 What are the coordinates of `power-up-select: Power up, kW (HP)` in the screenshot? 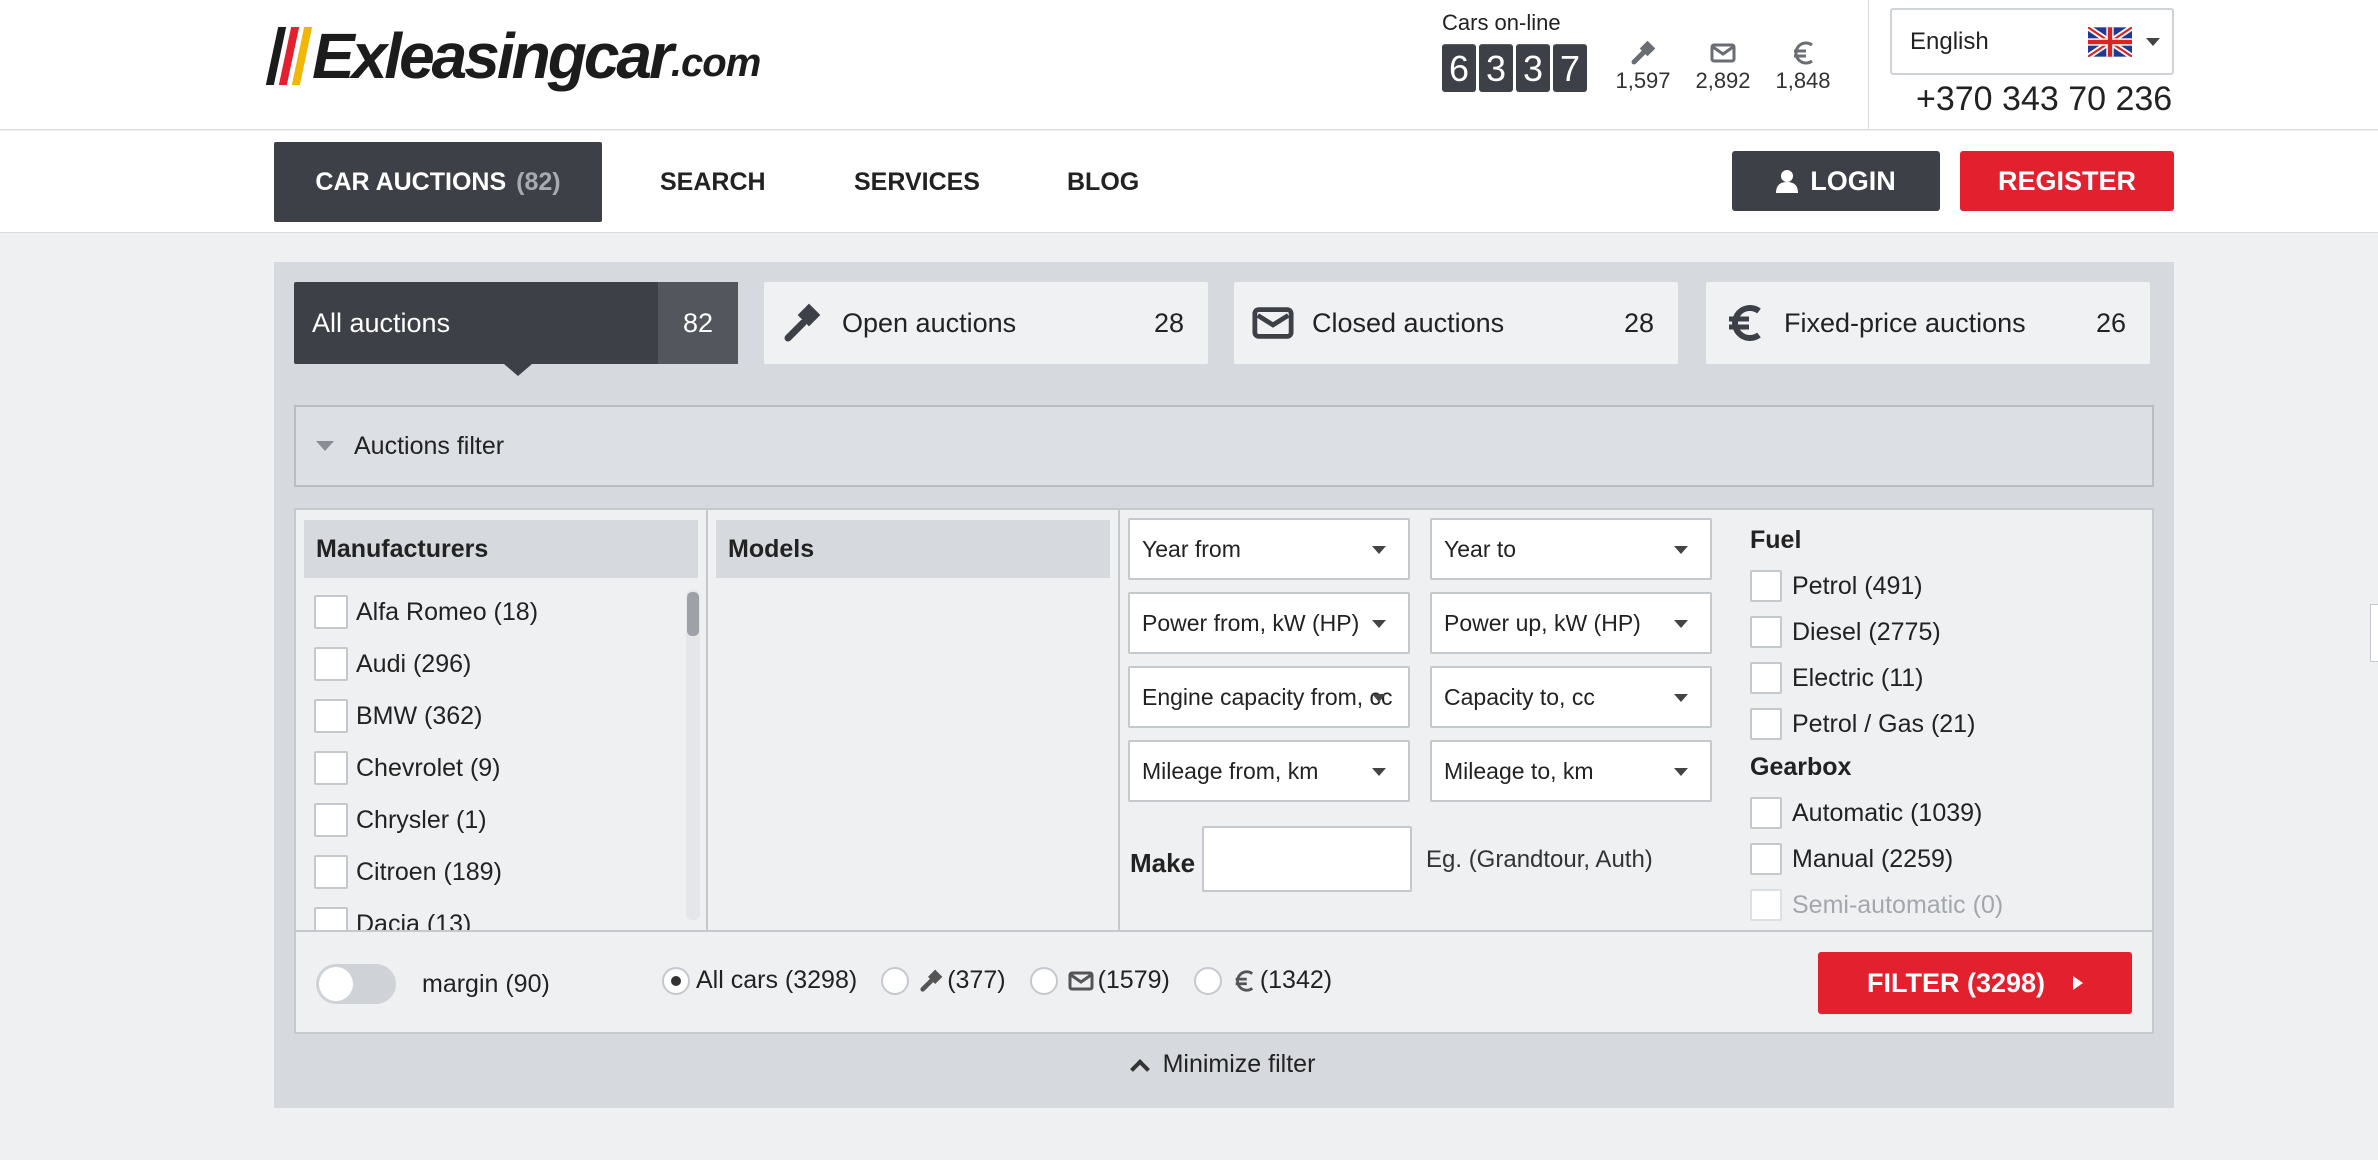 It's located at (1571, 623).